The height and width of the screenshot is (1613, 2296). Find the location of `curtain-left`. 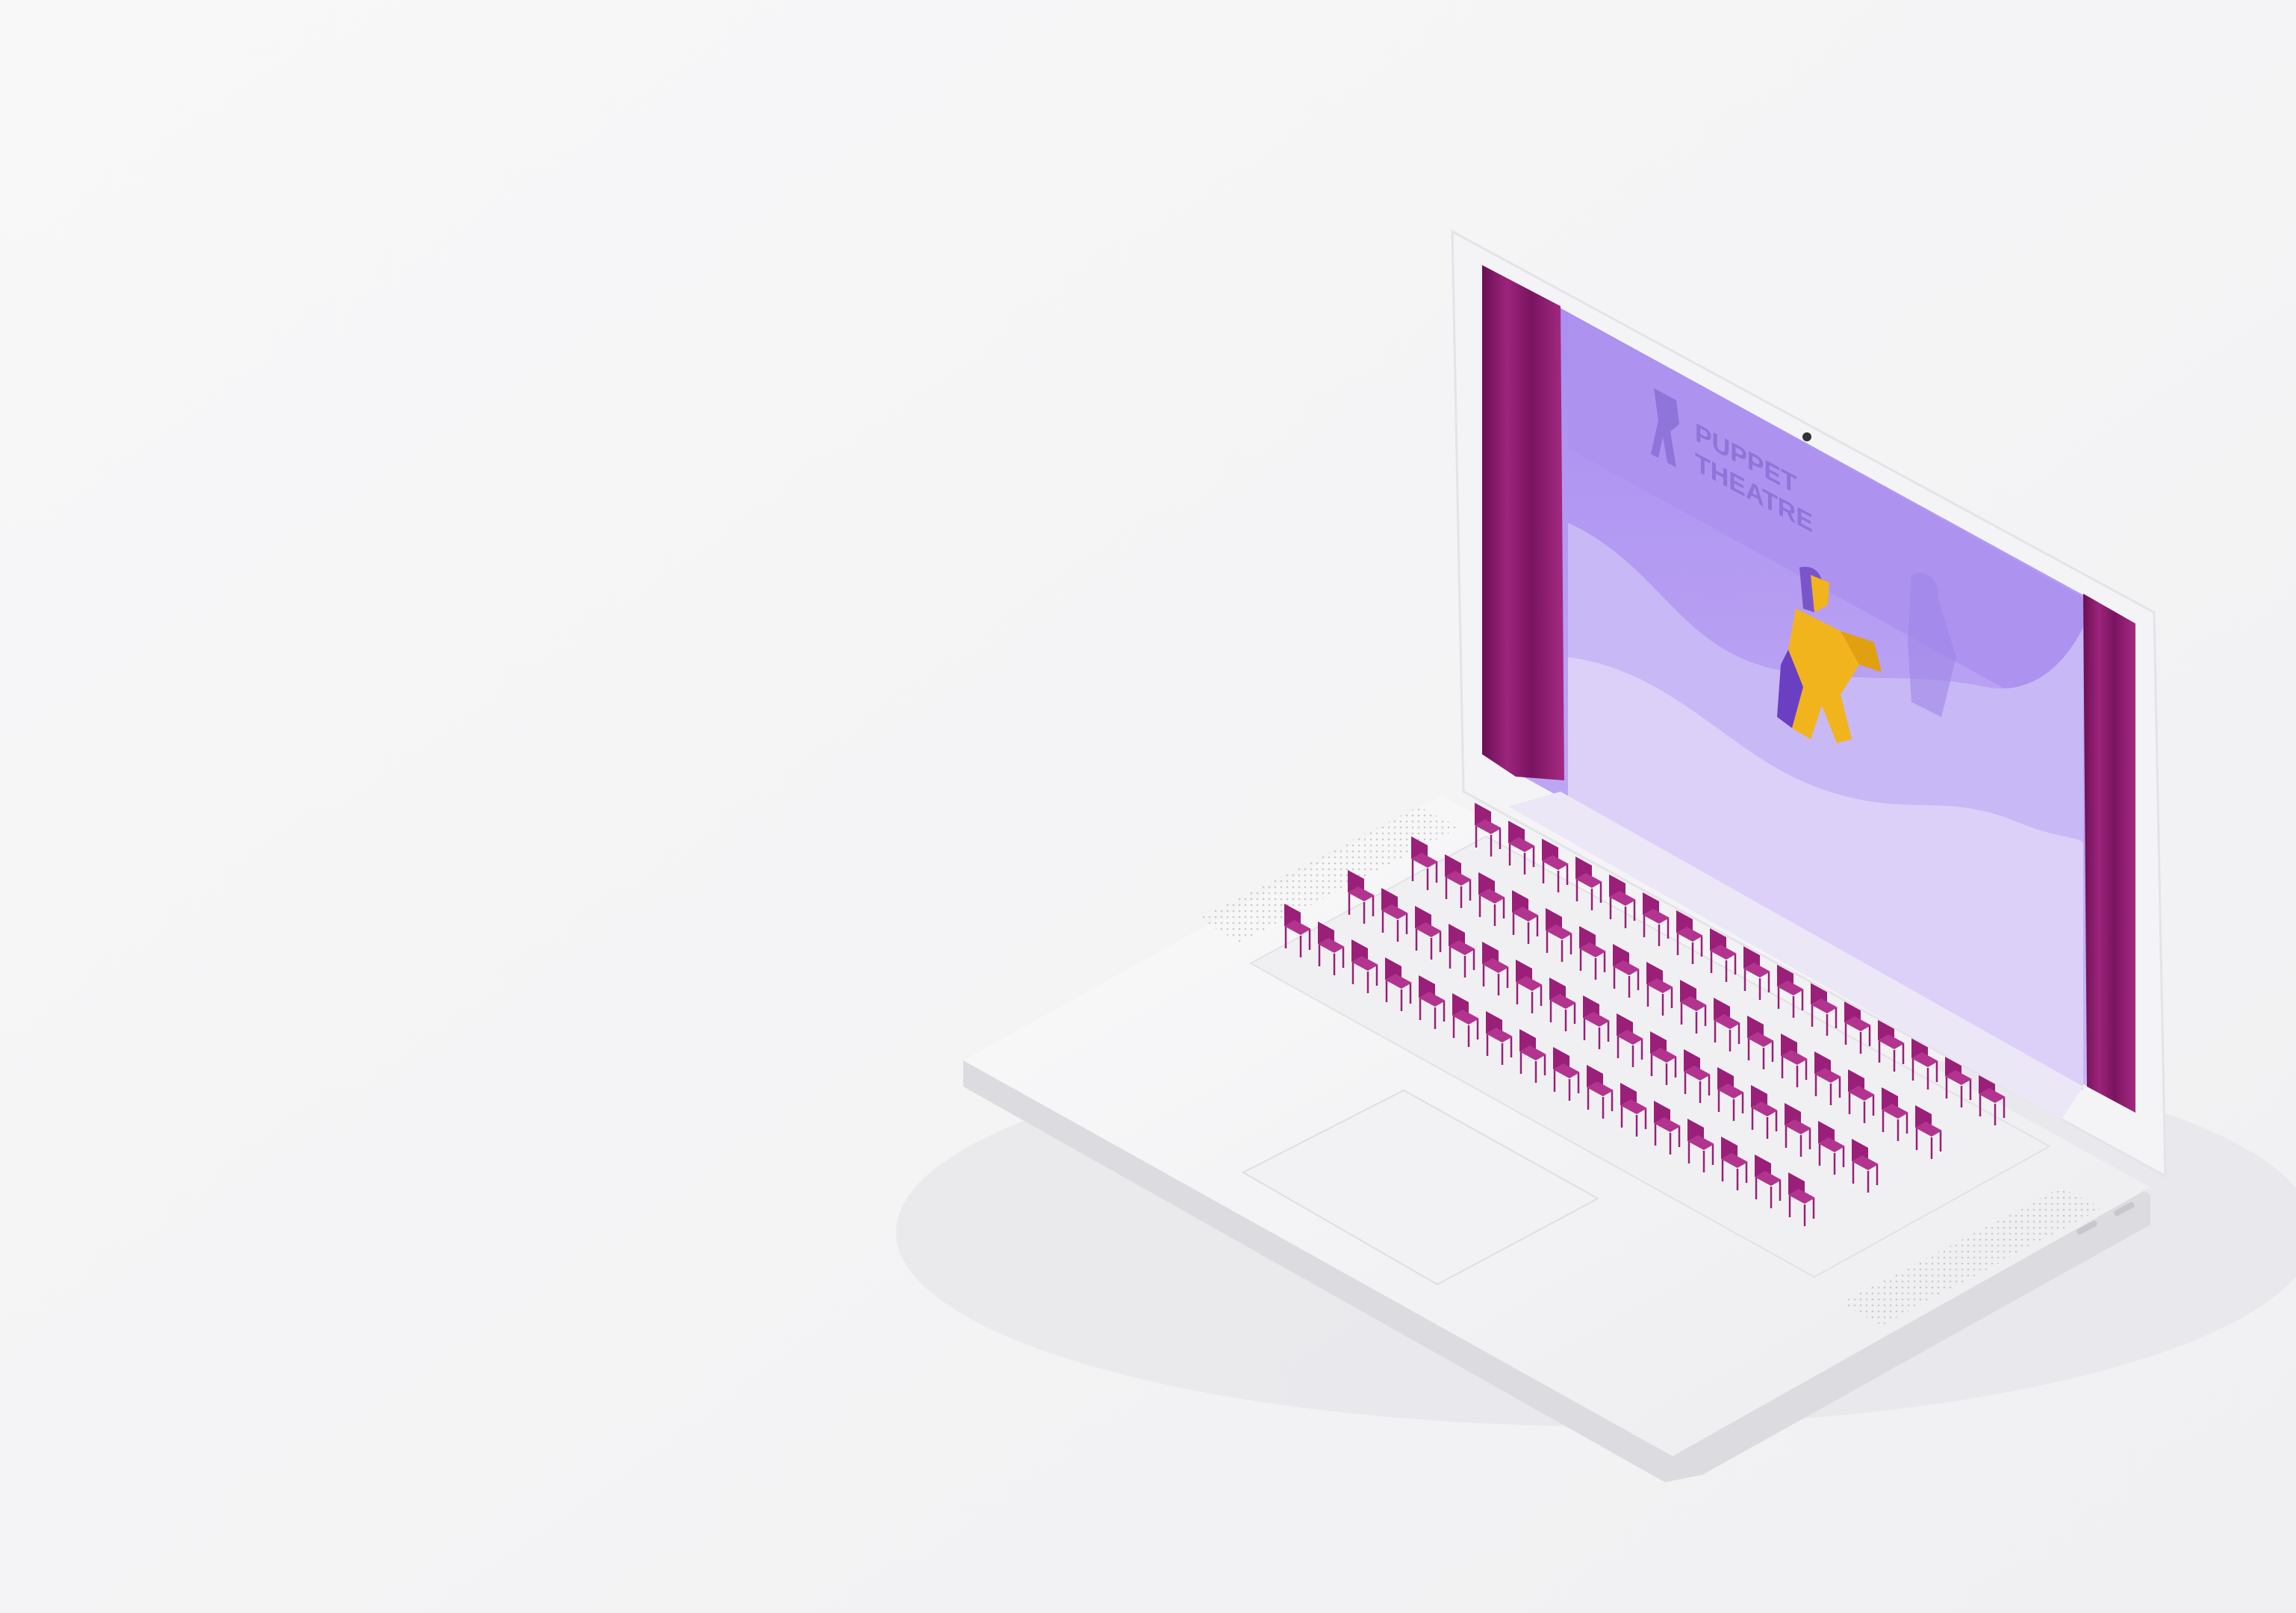

curtain-left is located at coordinates (1523, 522).